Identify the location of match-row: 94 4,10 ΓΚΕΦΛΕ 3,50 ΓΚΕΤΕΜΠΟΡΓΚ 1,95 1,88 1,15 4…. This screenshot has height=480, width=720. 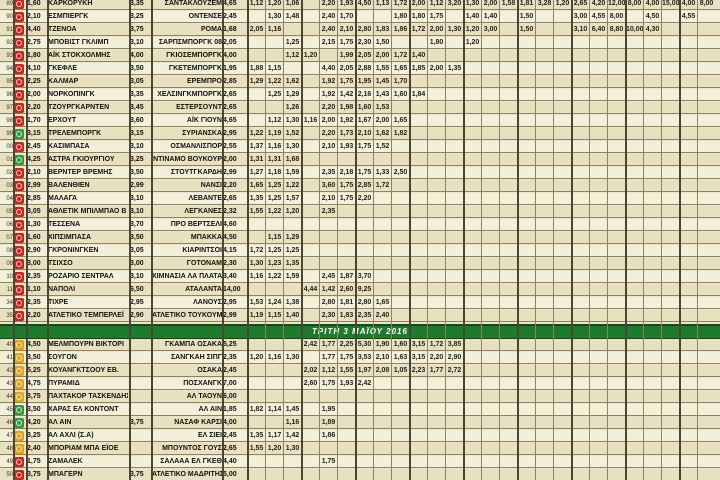
(360, 69).